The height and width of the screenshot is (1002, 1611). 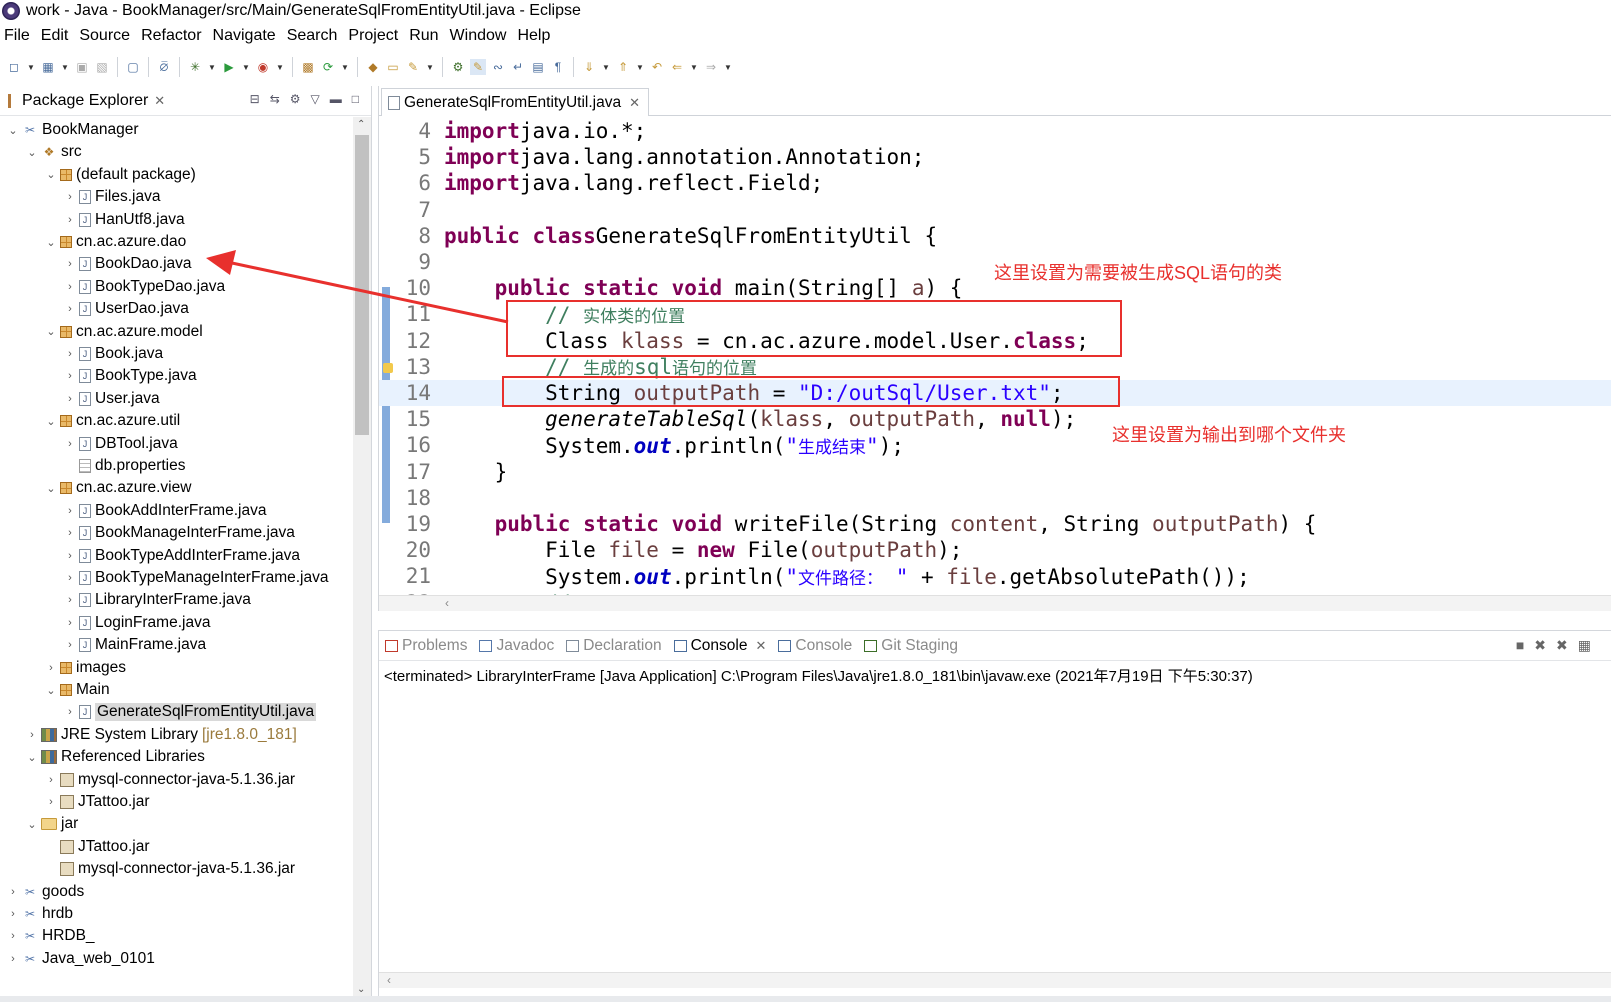 What do you see at coordinates (229, 67) in the screenshot?
I see `run-icon: ▶` at bounding box center [229, 67].